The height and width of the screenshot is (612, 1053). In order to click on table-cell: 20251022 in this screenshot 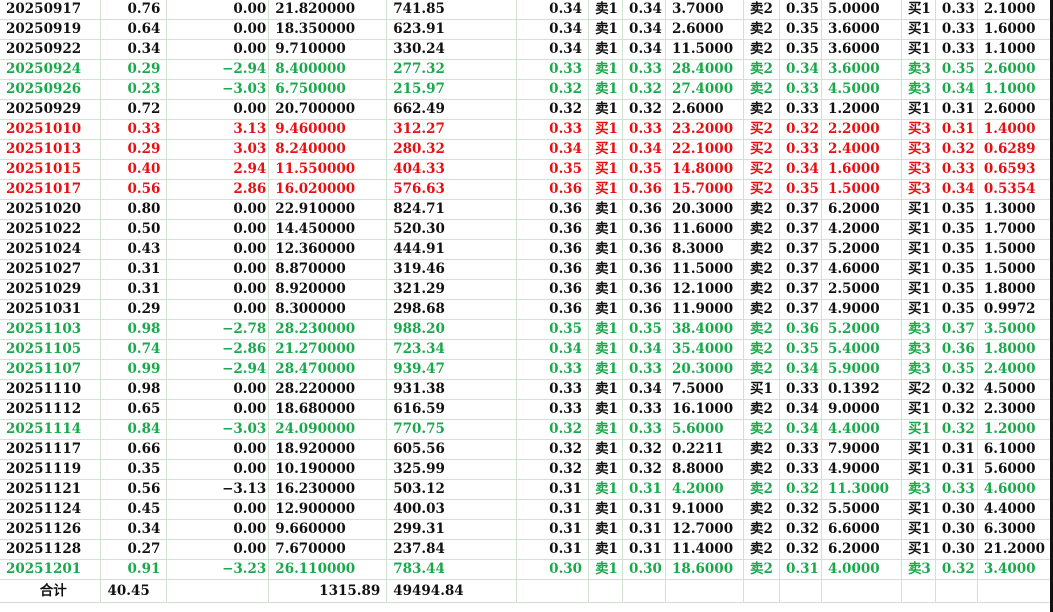, I will do `click(51, 229)`.